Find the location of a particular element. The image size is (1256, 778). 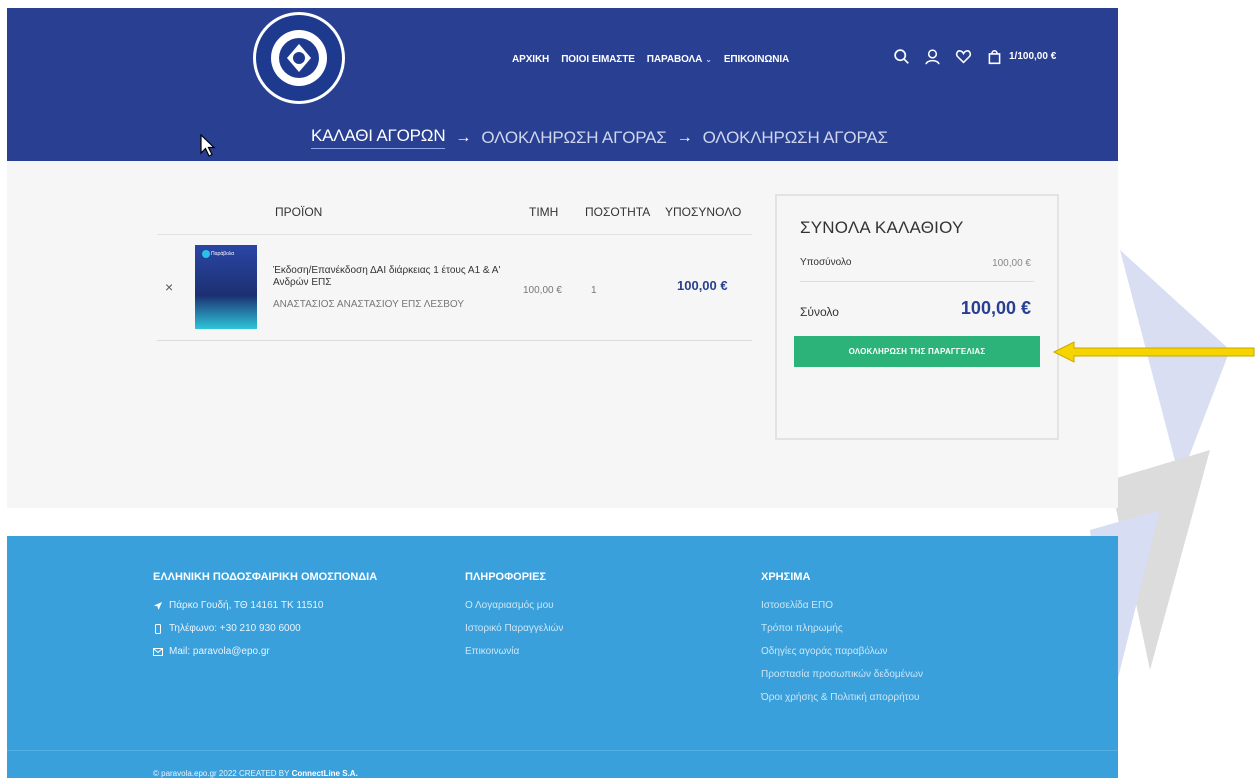

header-tools: 1/100,00 € is located at coordinates (974, 56).